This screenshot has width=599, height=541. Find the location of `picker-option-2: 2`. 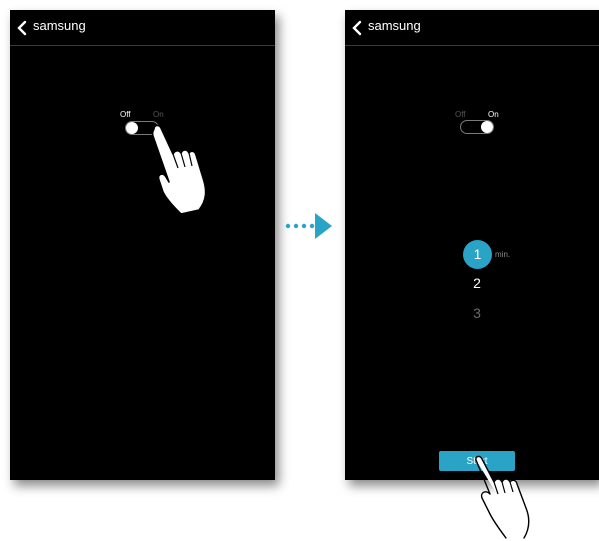

picker-option-2: 2 is located at coordinates (477, 283).